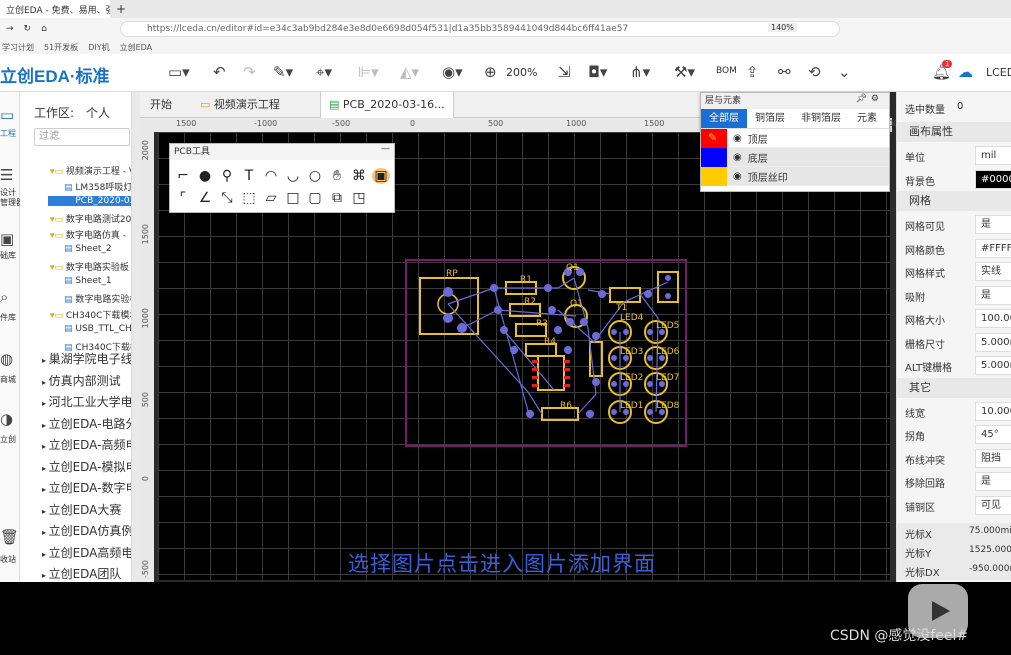 The height and width of the screenshot is (655, 1011). What do you see at coordinates (954, 201) in the screenshot?
I see `section-header: 网格` at bounding box center [954, 201].